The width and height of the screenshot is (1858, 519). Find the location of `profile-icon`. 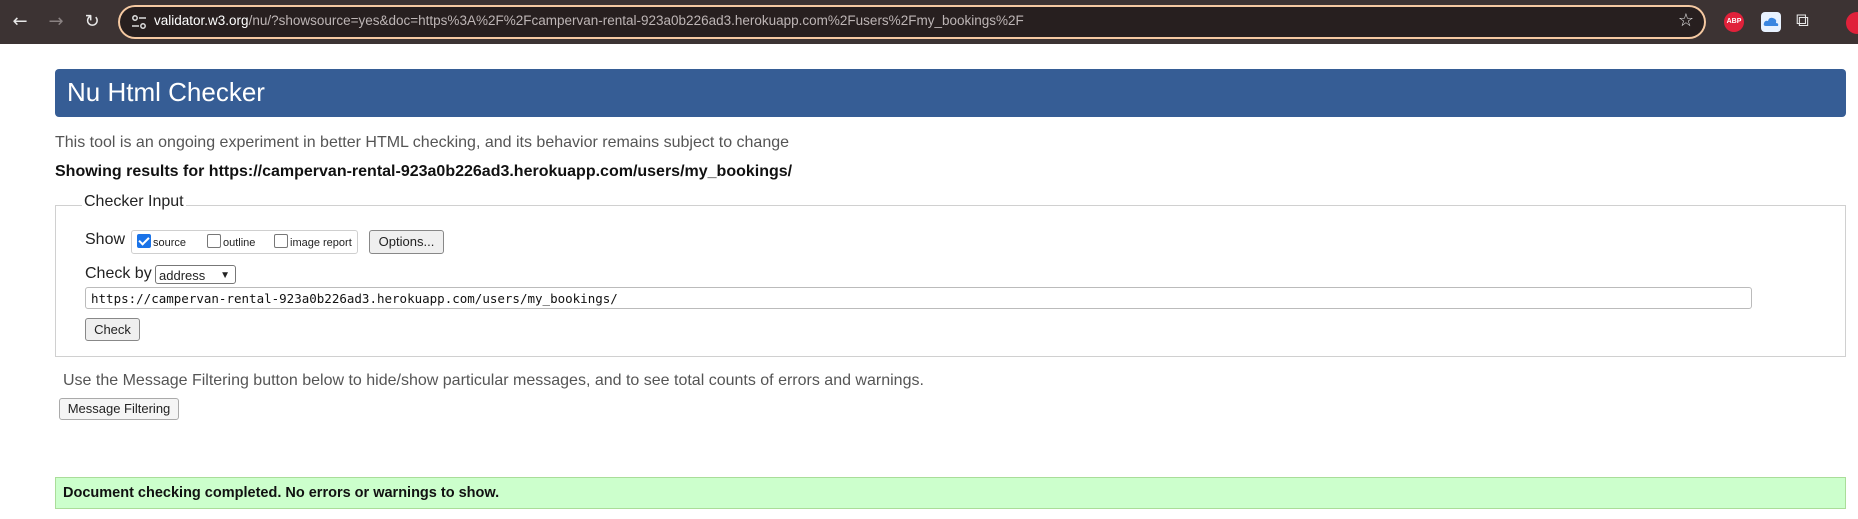

profile-icon is located at coordinates (1852, 23).